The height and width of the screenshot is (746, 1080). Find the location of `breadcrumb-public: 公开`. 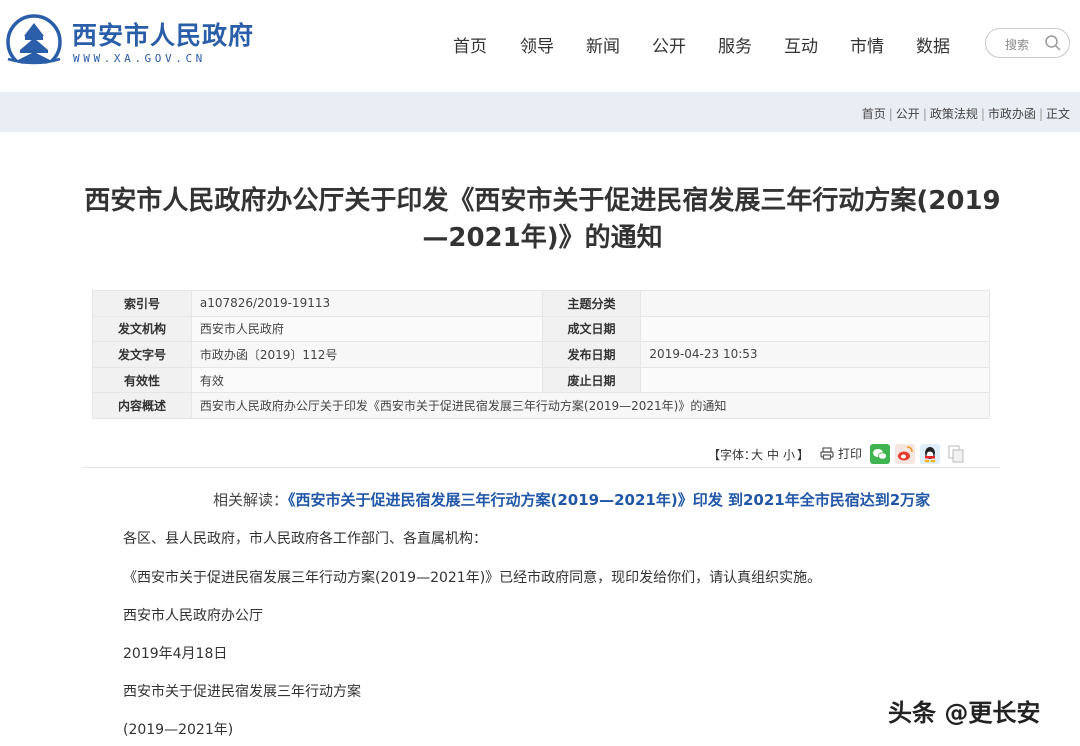

breadcrumb-public: 公开 is located at coordinates (908, 114).